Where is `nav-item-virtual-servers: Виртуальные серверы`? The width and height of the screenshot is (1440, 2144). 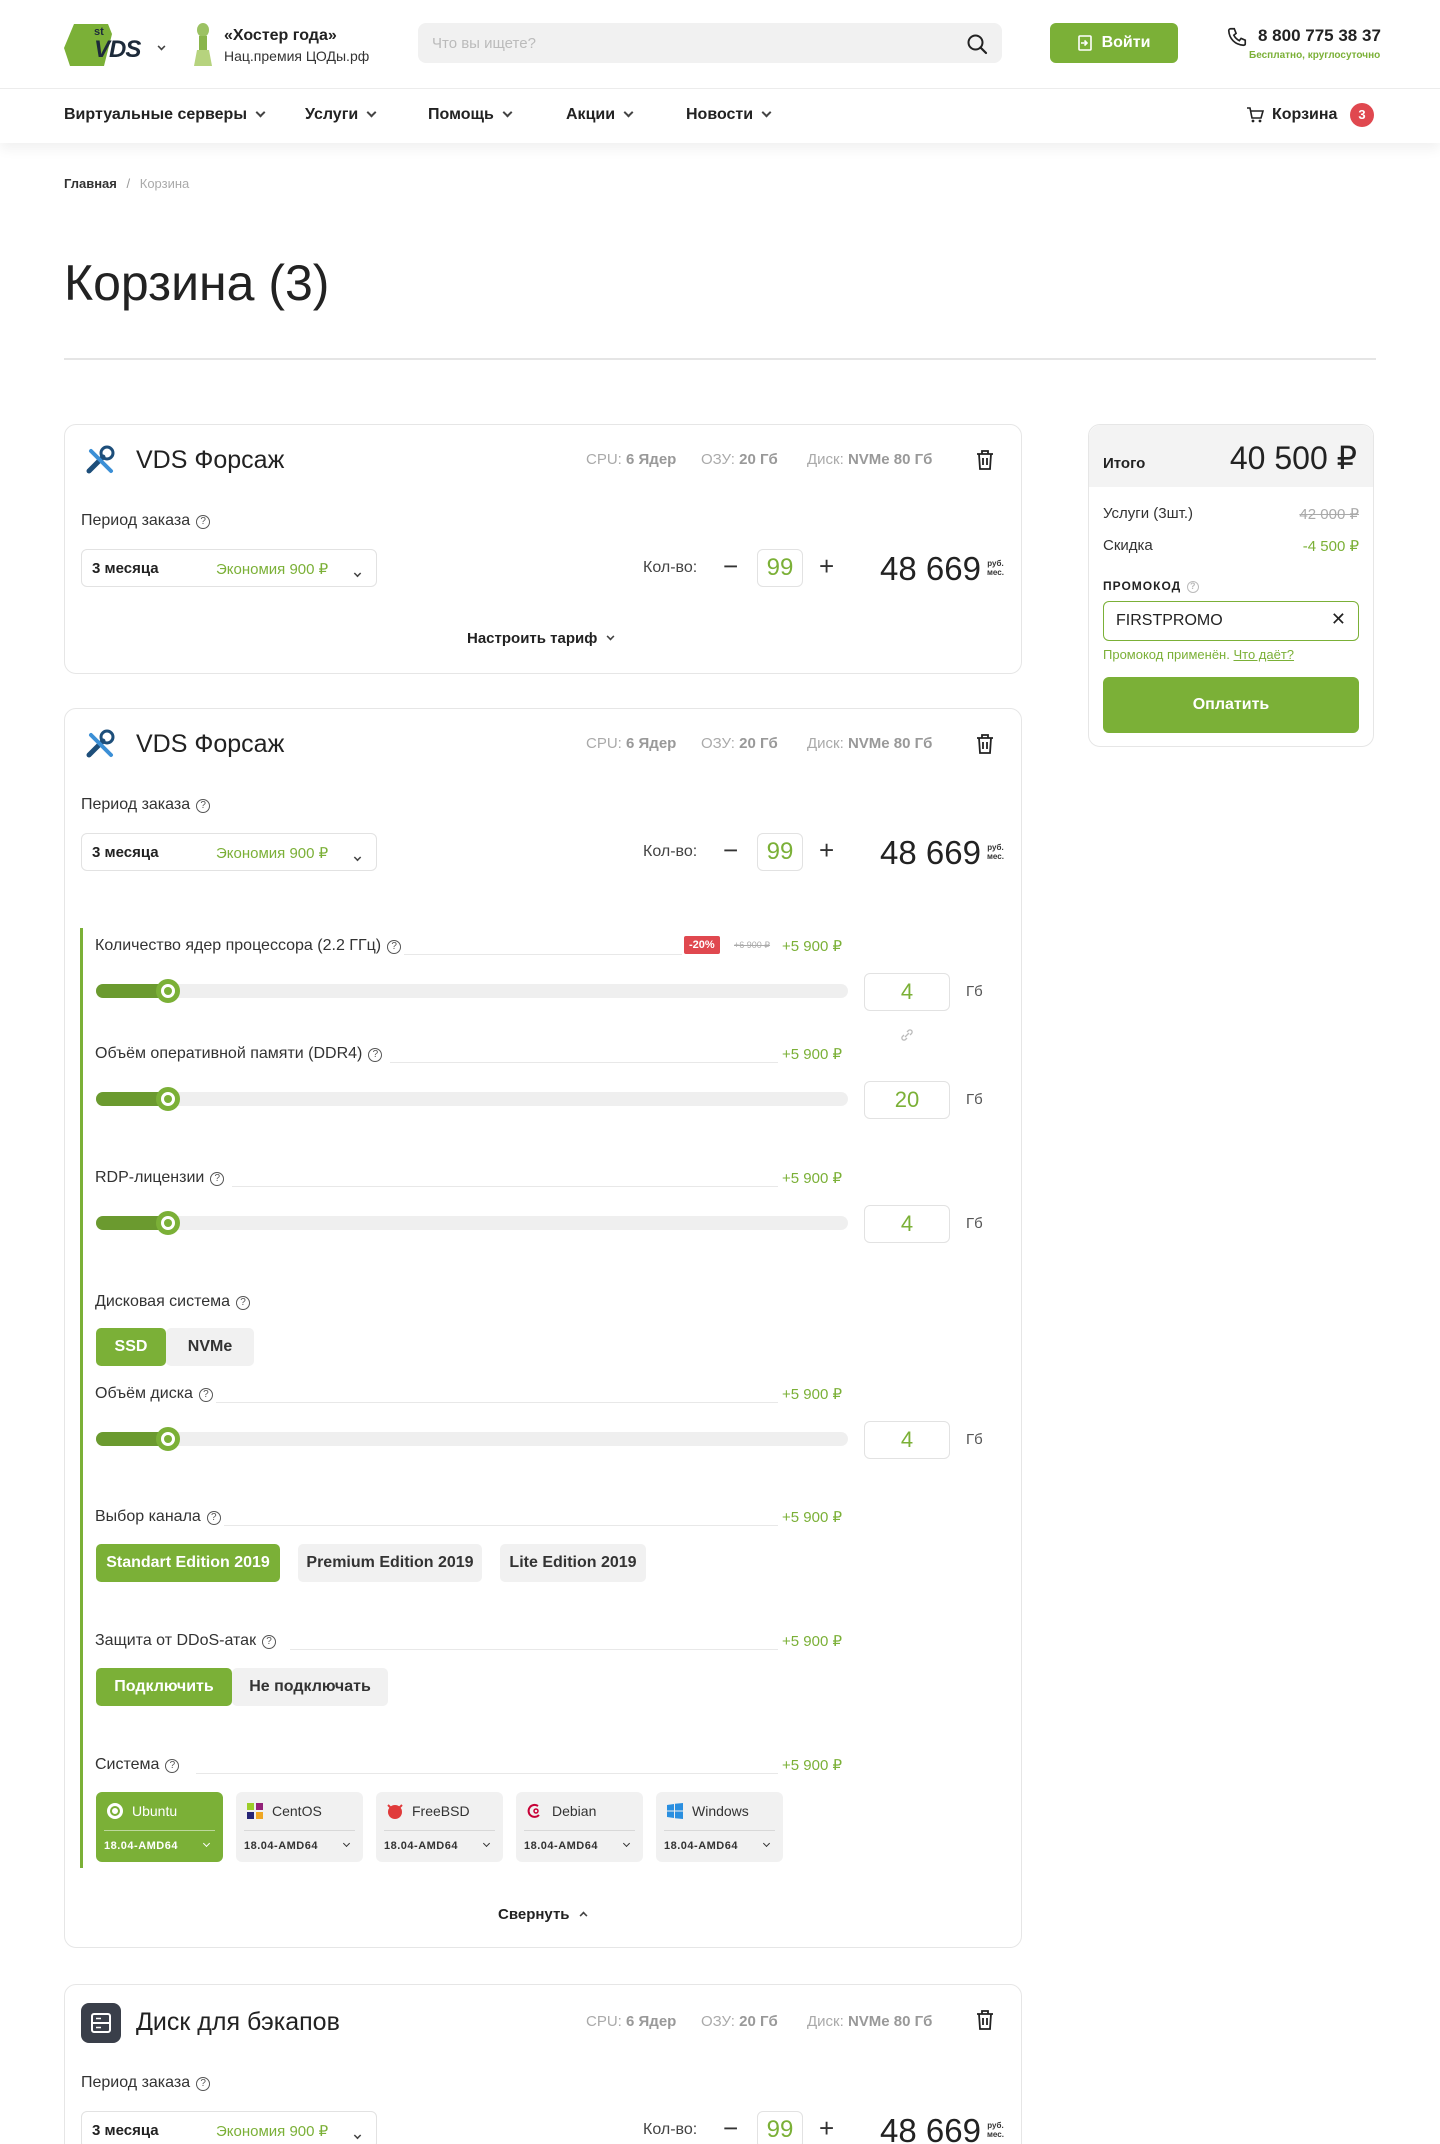 nav-item-virtual-servers: Виртуальные серверы is located at coordinates (165, 115).